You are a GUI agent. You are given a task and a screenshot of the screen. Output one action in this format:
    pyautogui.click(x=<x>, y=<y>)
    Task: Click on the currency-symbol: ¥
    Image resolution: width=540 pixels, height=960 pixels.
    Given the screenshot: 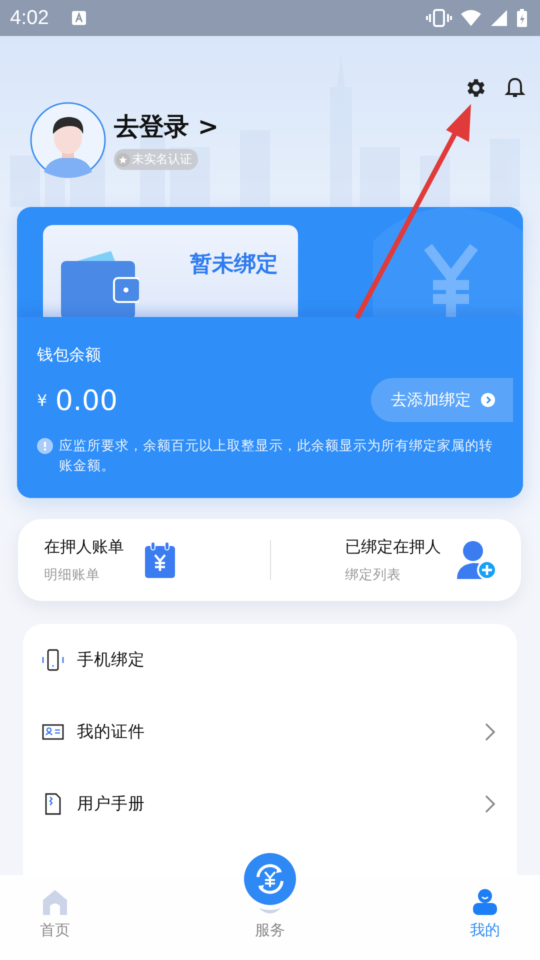 What is the action you would take?
    pyautogui.click(x=42, y=400)
    